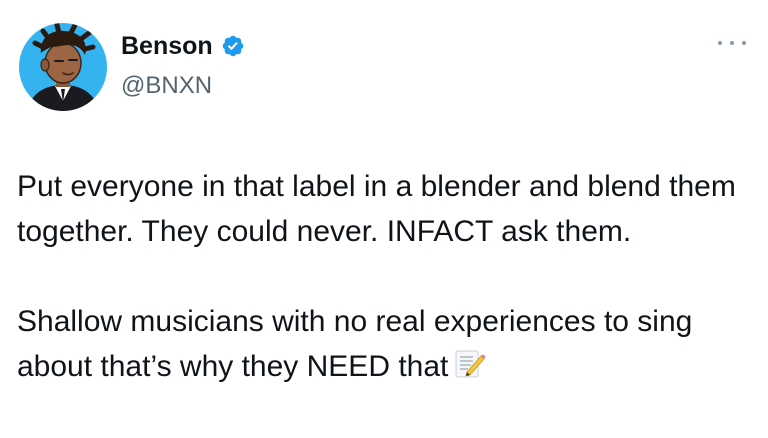 This screenshot has width=768, height=438. Describe the element at coordinates (167, 46) in the screenshot. I see `display-name: Benson` at that location.